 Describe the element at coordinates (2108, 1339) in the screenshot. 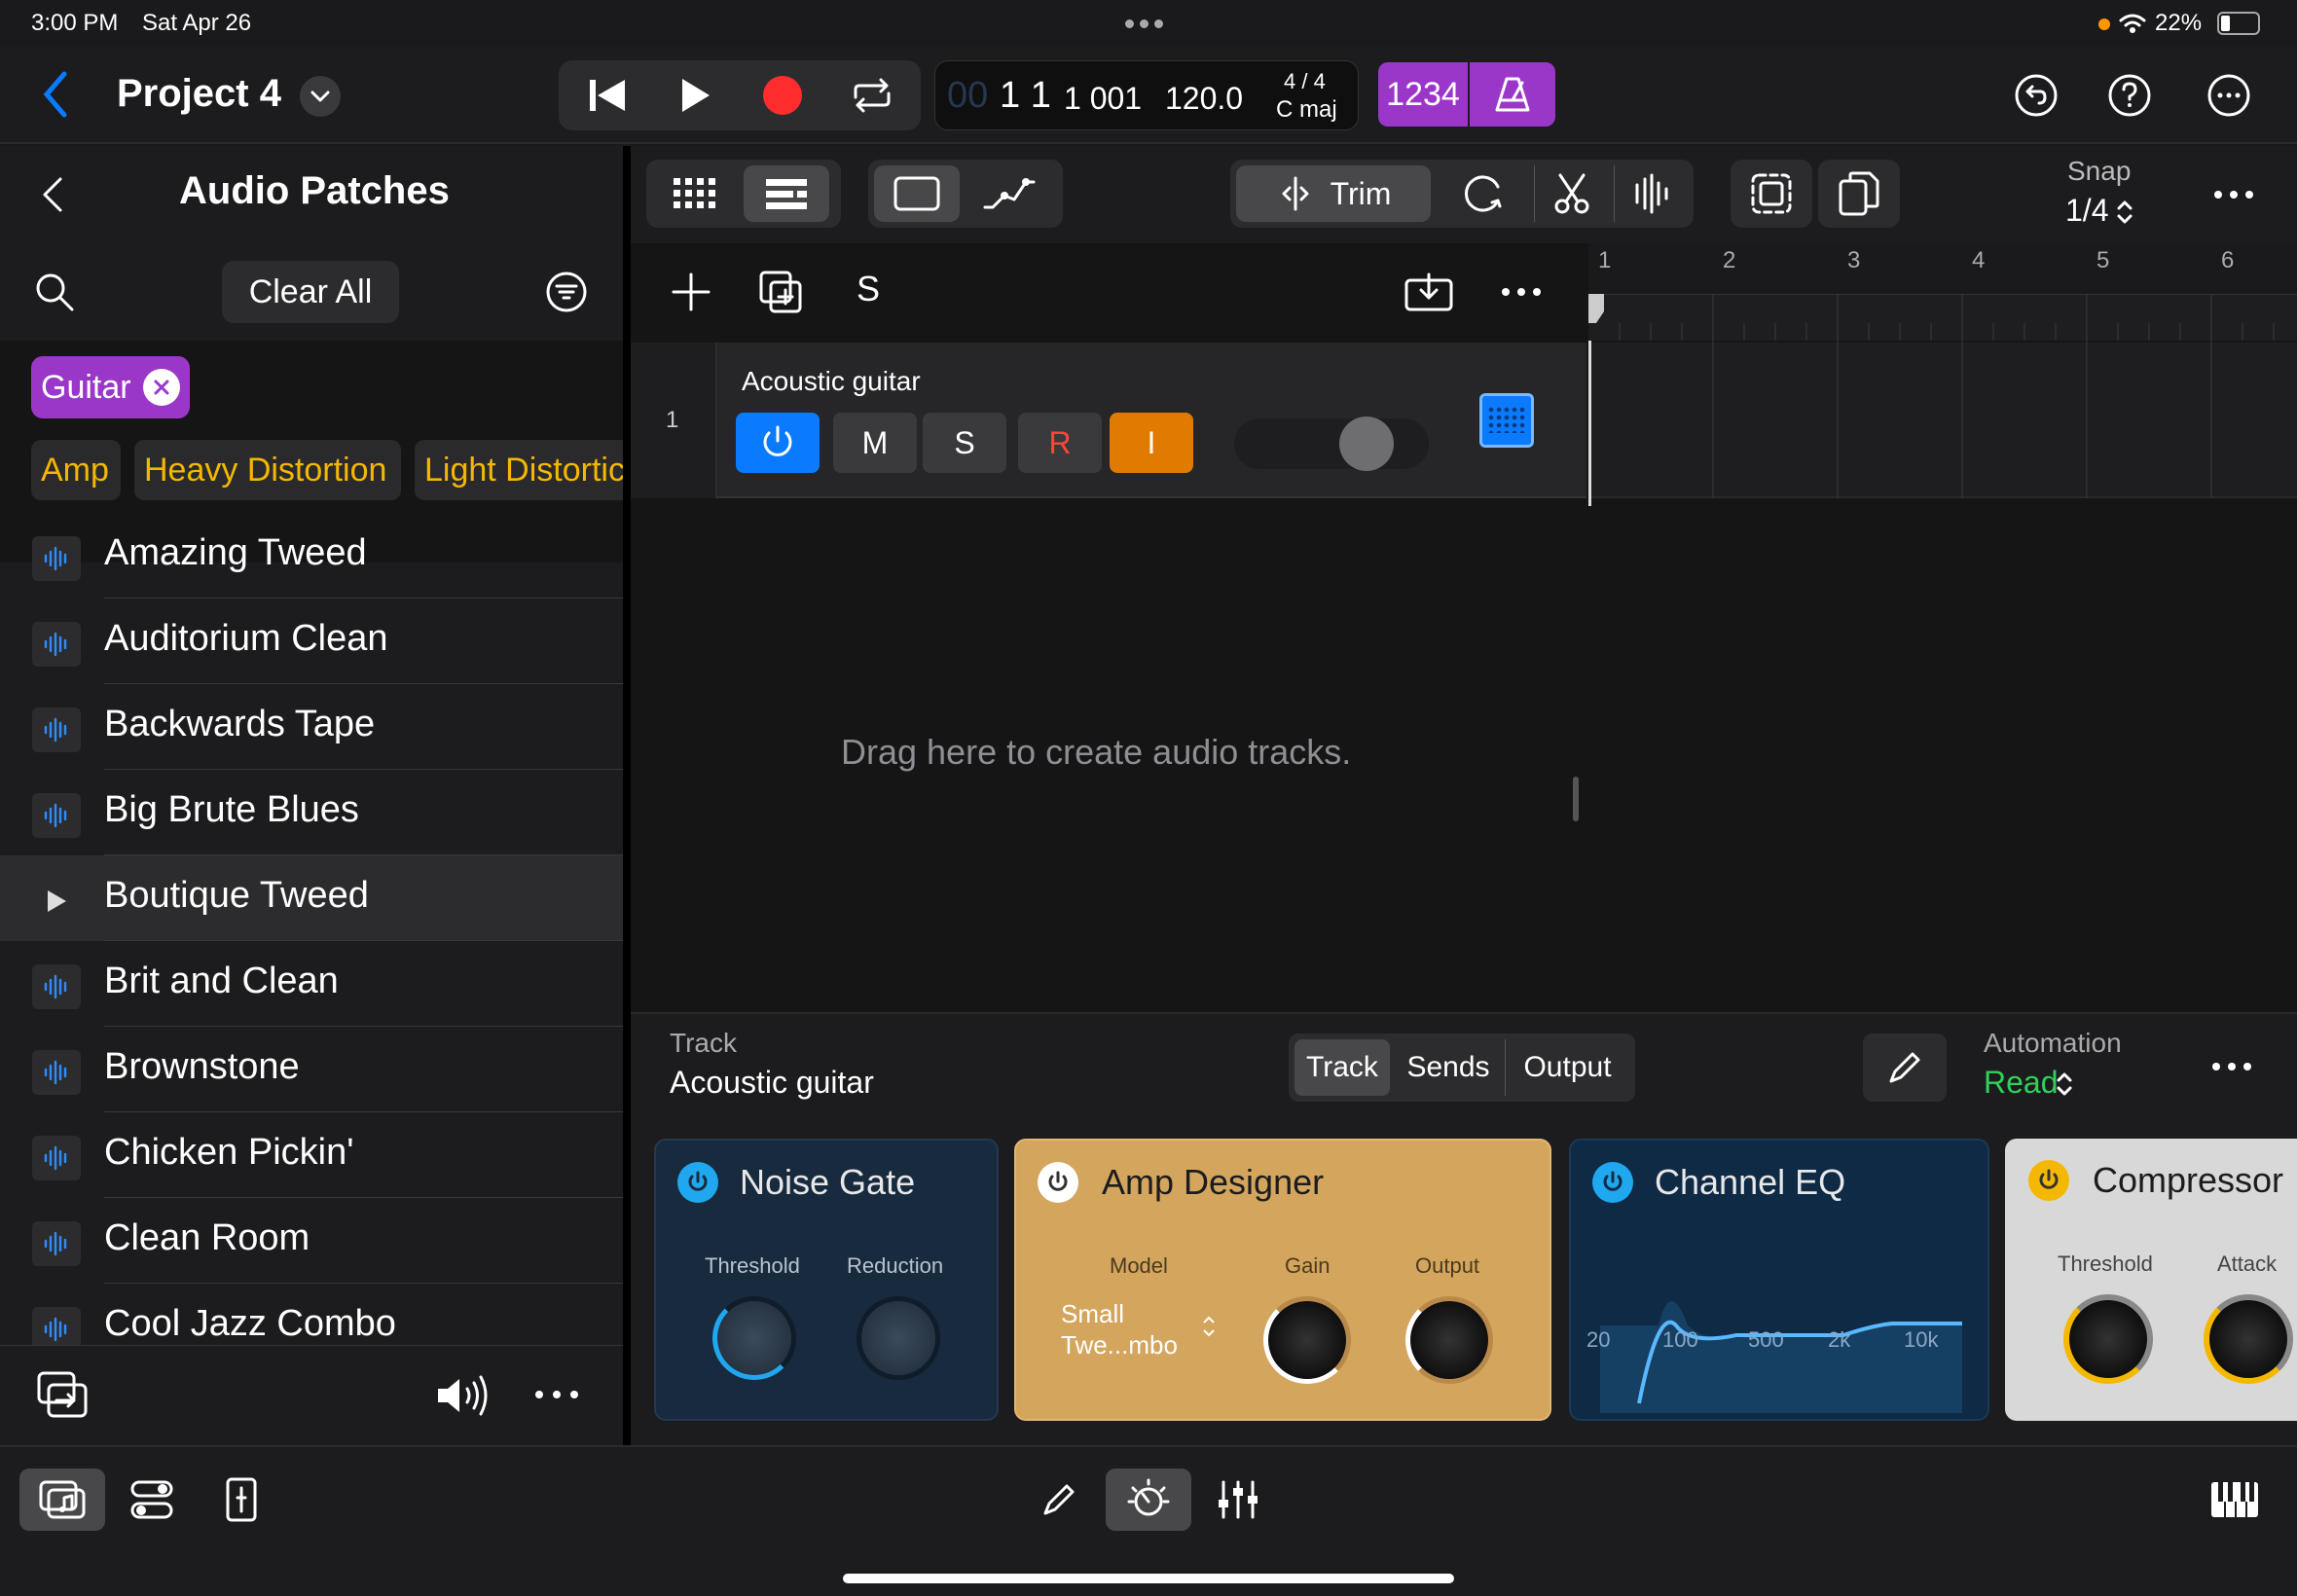

I see `comp-threshold-knob` at that location.